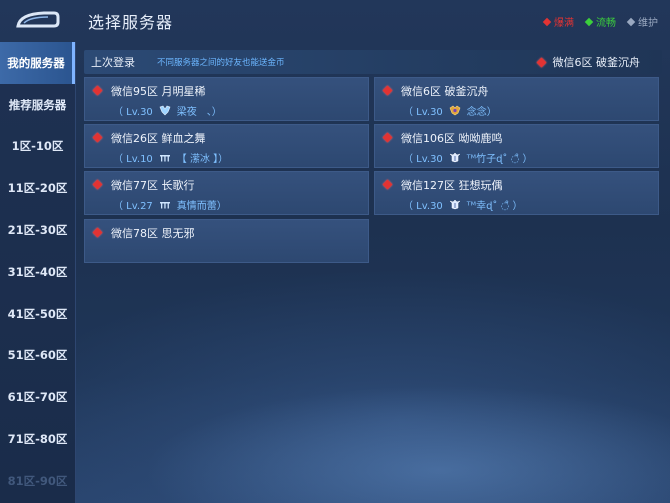  I want to click on character-name: 真情而蕾）, so click(201, 206).